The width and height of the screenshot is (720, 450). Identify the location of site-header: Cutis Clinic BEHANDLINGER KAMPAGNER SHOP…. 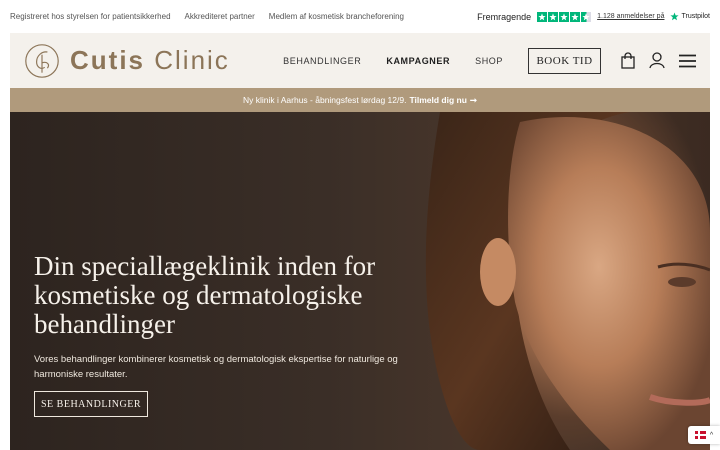
(360, 60).